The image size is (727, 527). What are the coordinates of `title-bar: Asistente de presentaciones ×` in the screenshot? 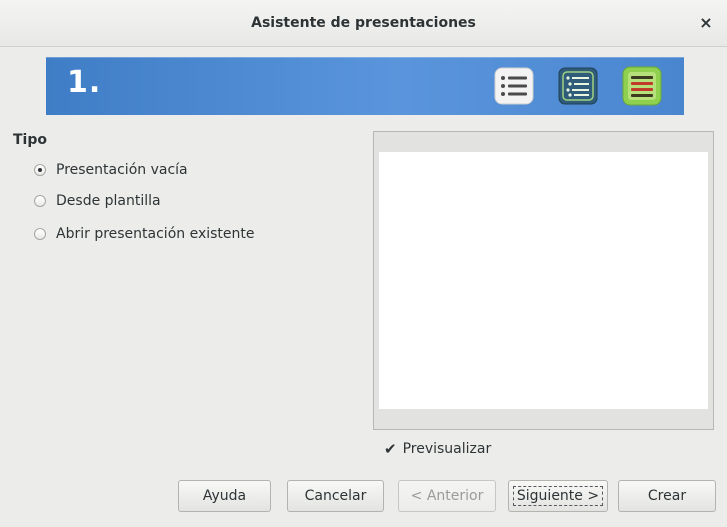 It's located at (363, 23).